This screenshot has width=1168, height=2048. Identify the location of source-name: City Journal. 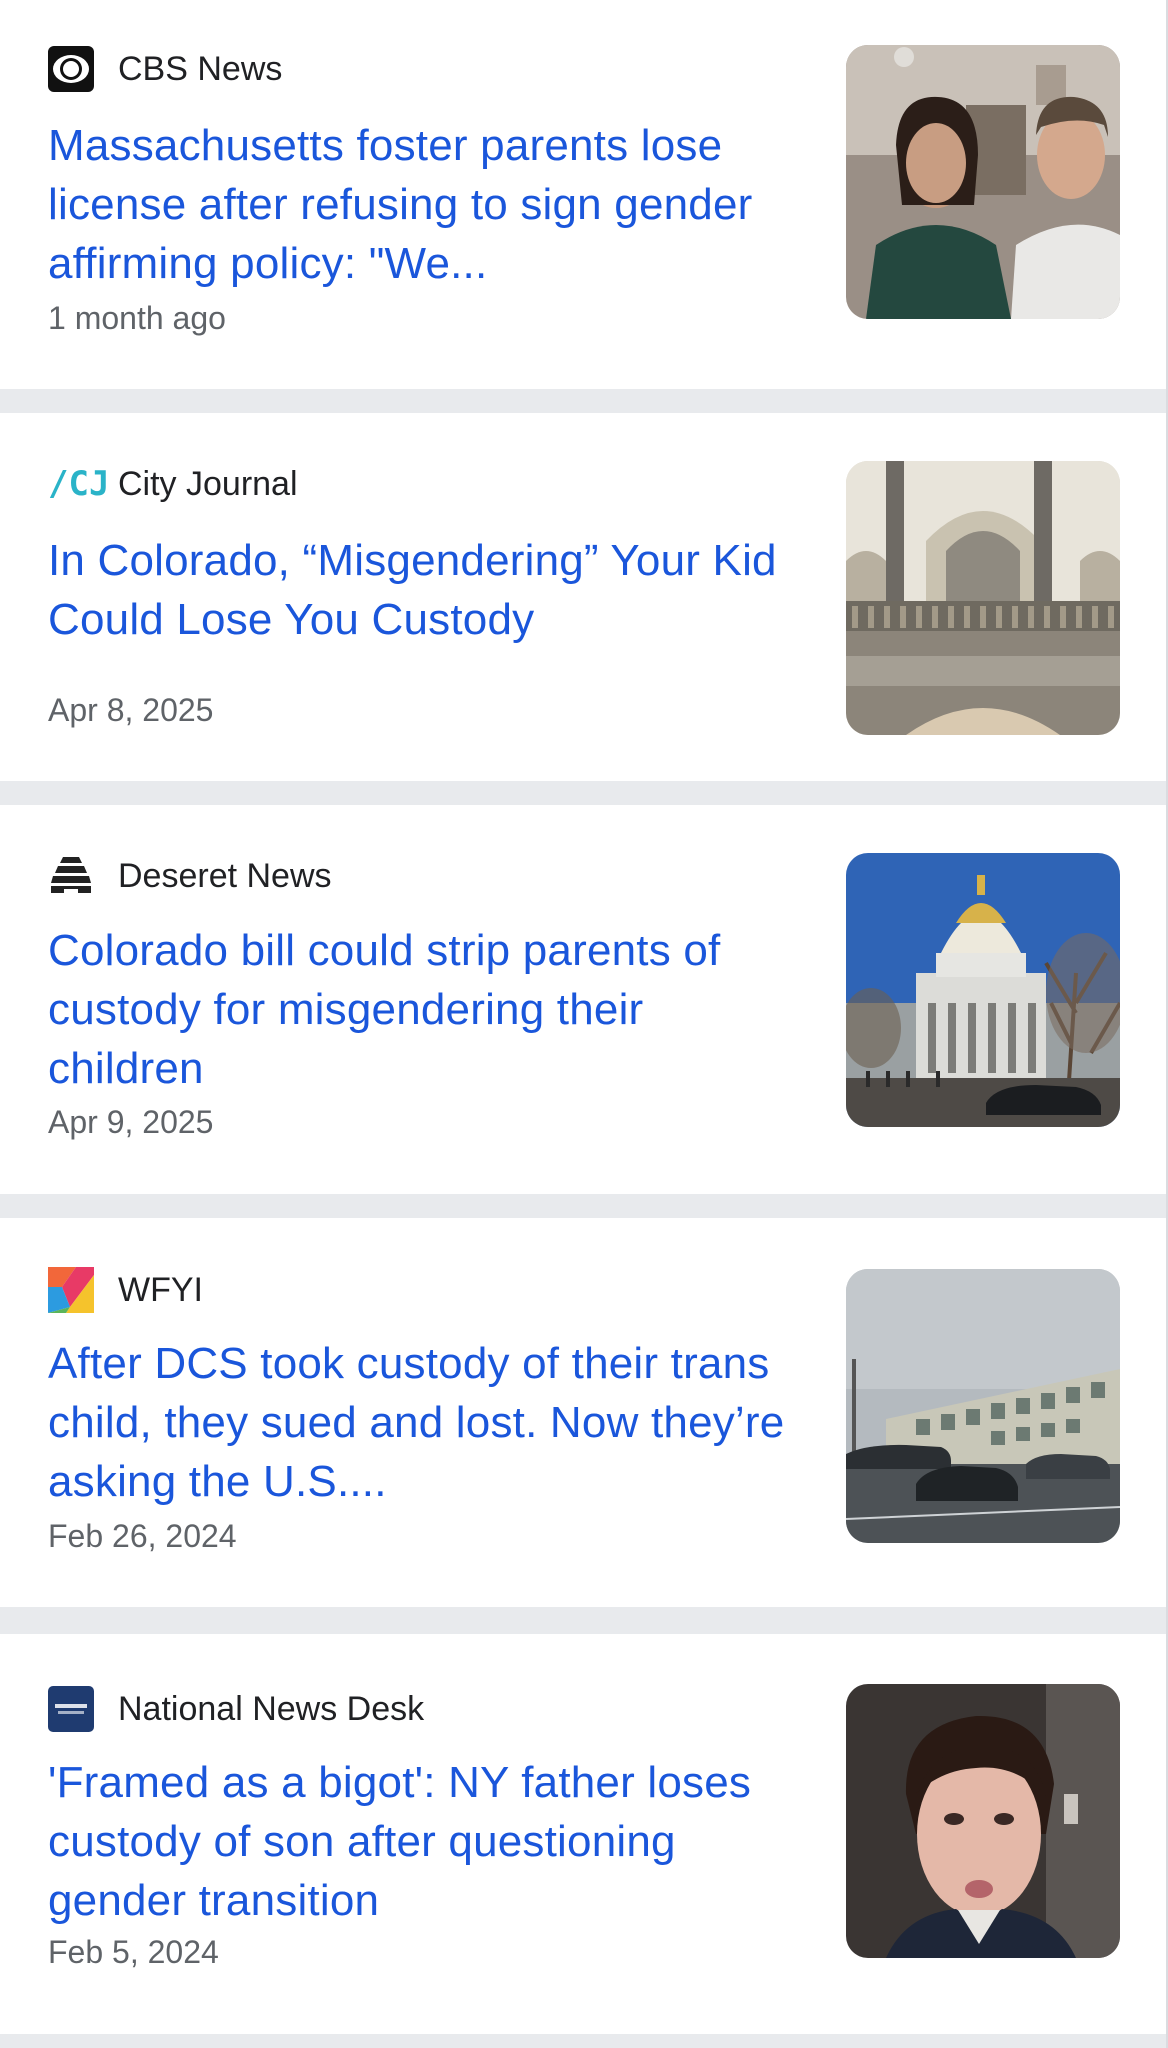
(208, 483).